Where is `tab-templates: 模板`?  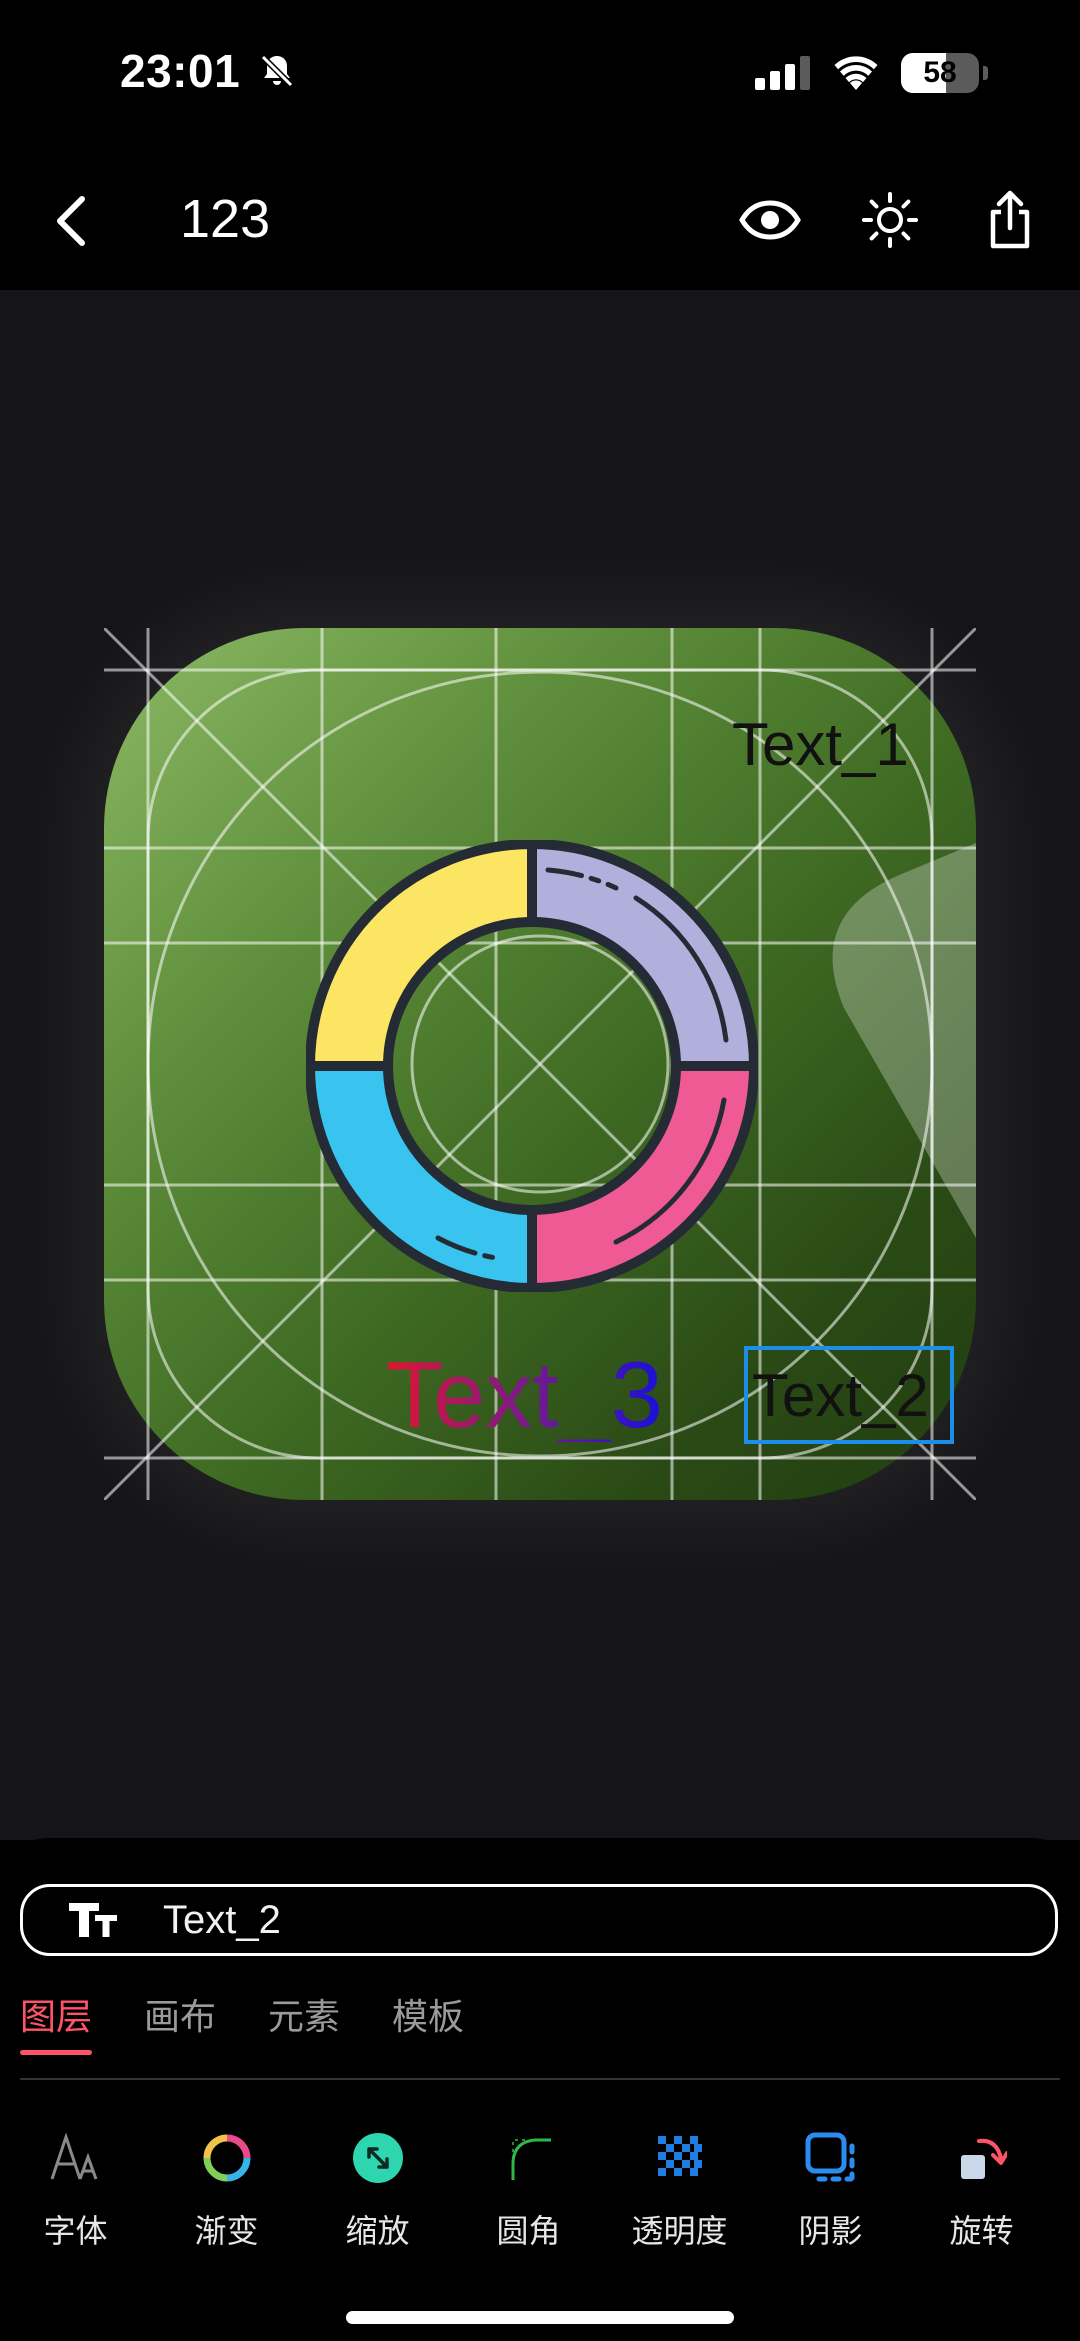
tab-templates: 模板 is located at coordinates (428, 2023).